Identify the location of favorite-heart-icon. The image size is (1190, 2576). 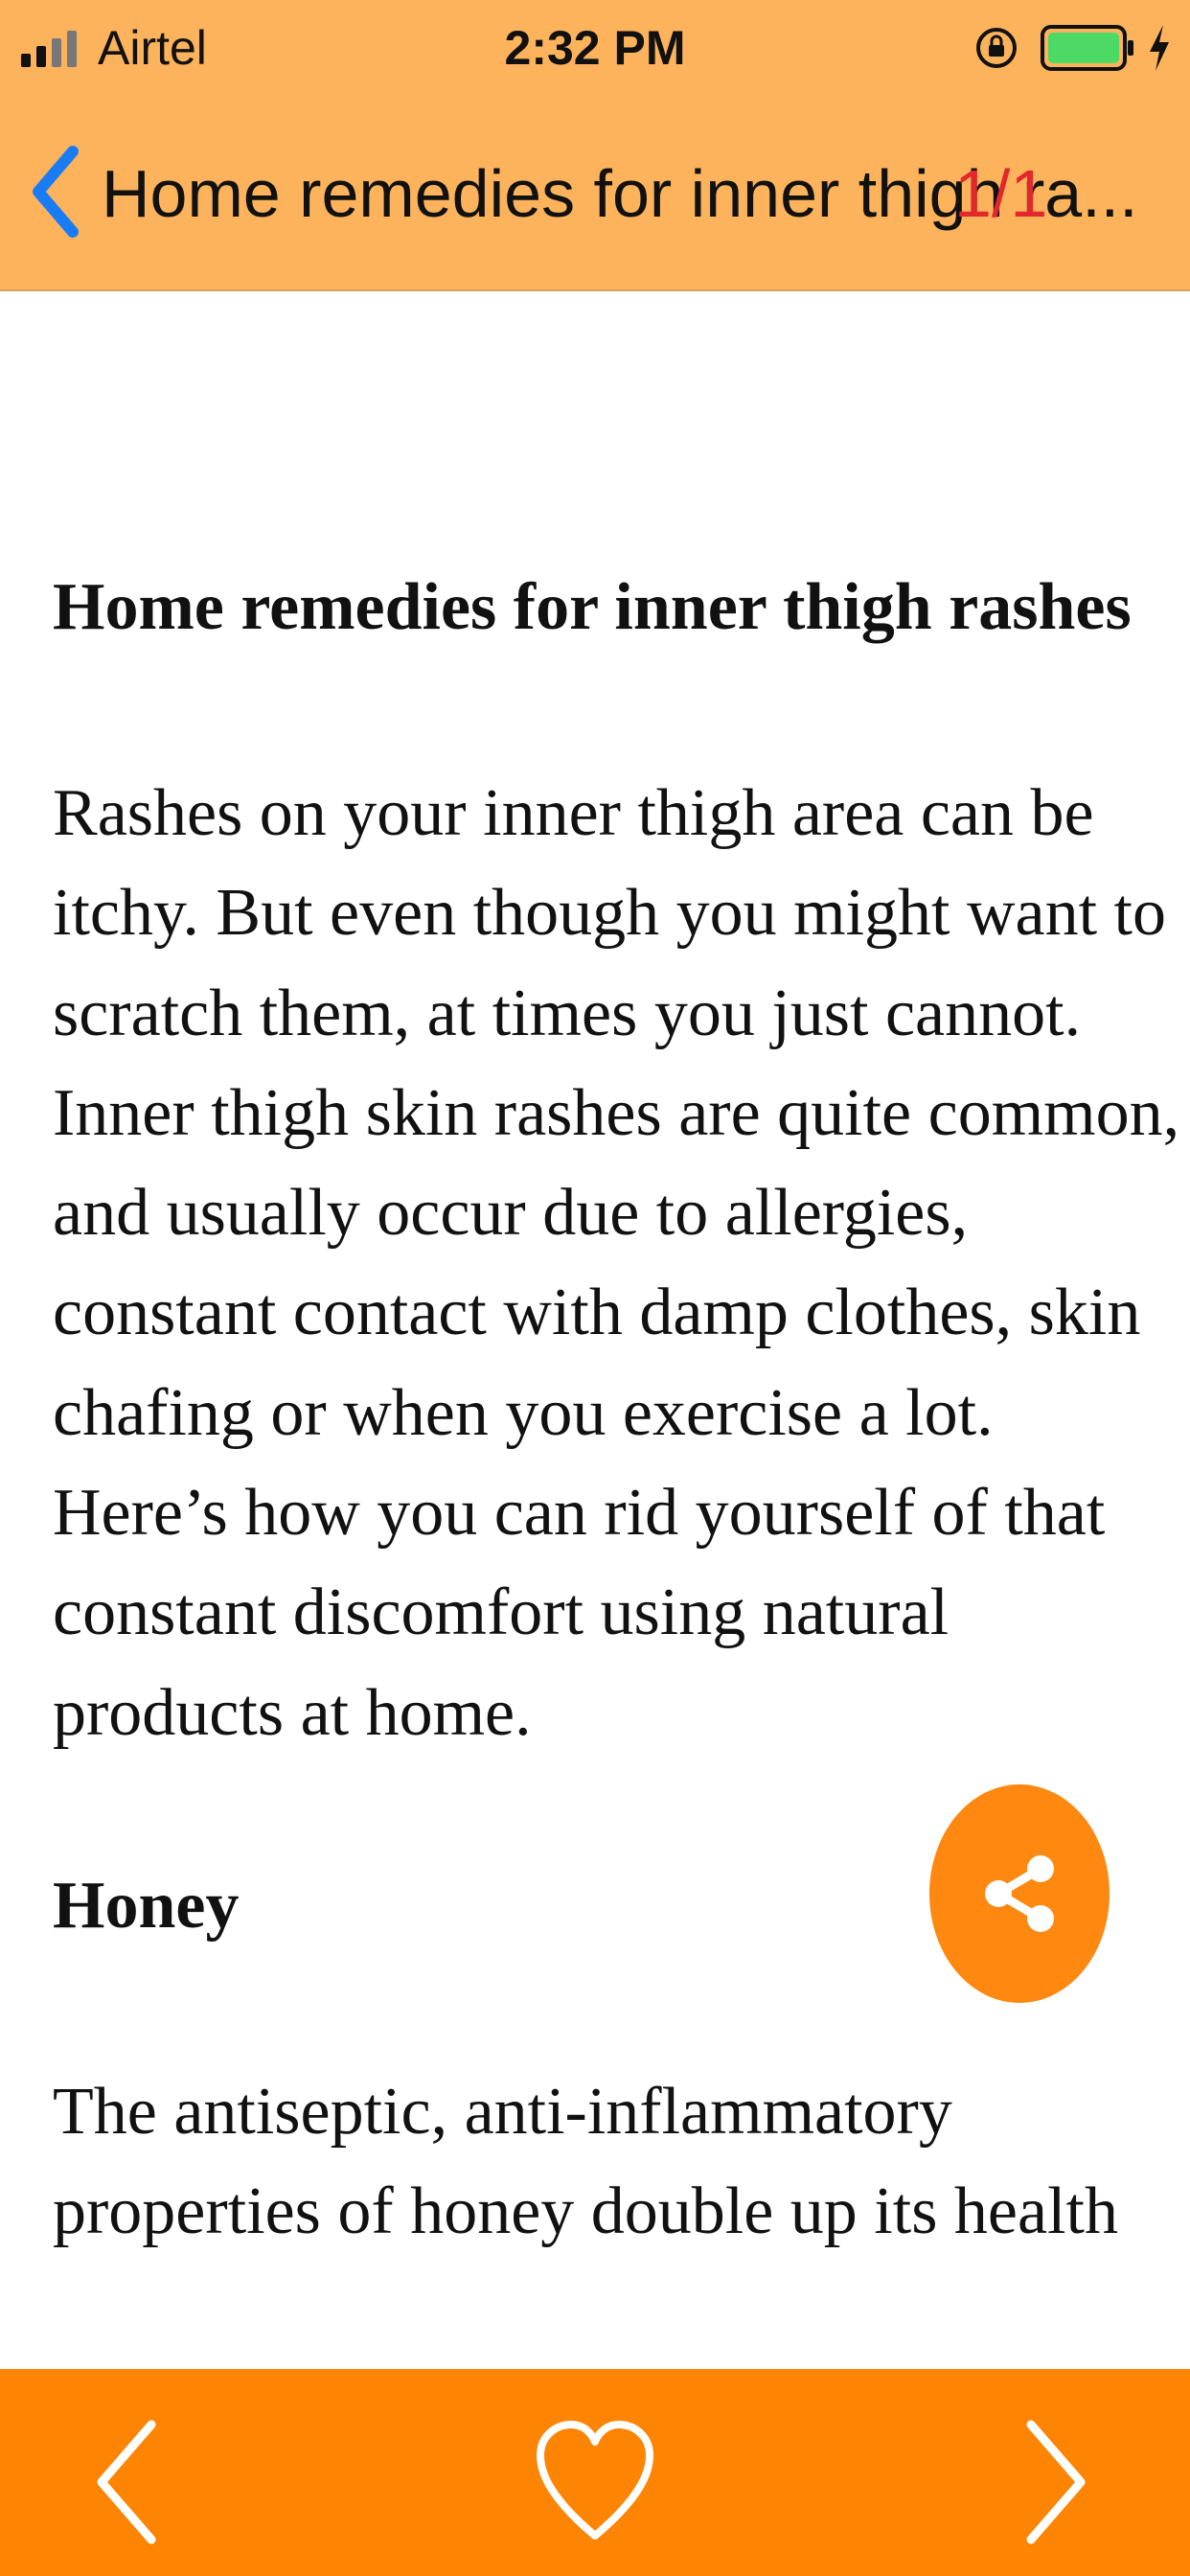
(595, 2482).